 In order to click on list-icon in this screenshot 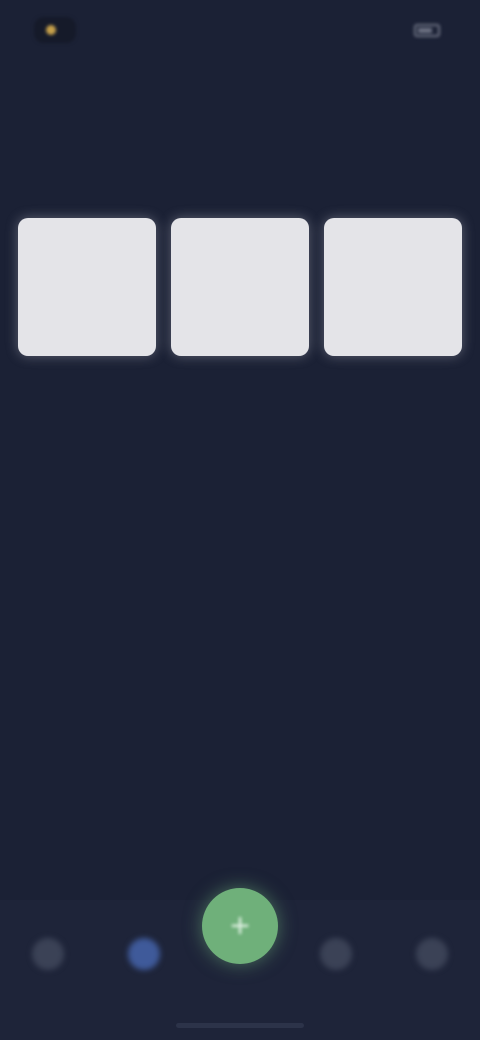, I will do `click(144, 954)`.